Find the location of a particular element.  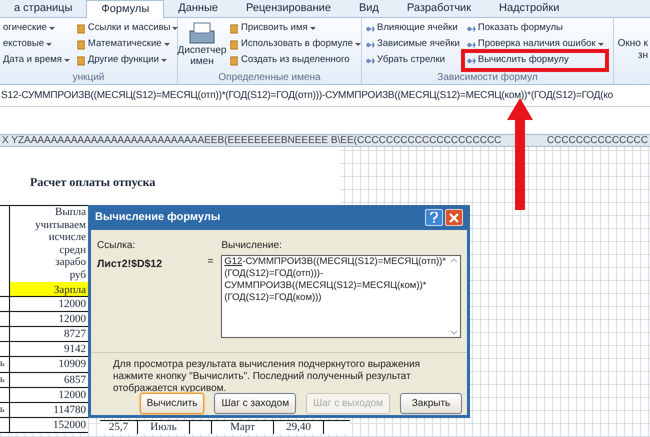

ribbon-command: огические is located at coordinates (36, 28).